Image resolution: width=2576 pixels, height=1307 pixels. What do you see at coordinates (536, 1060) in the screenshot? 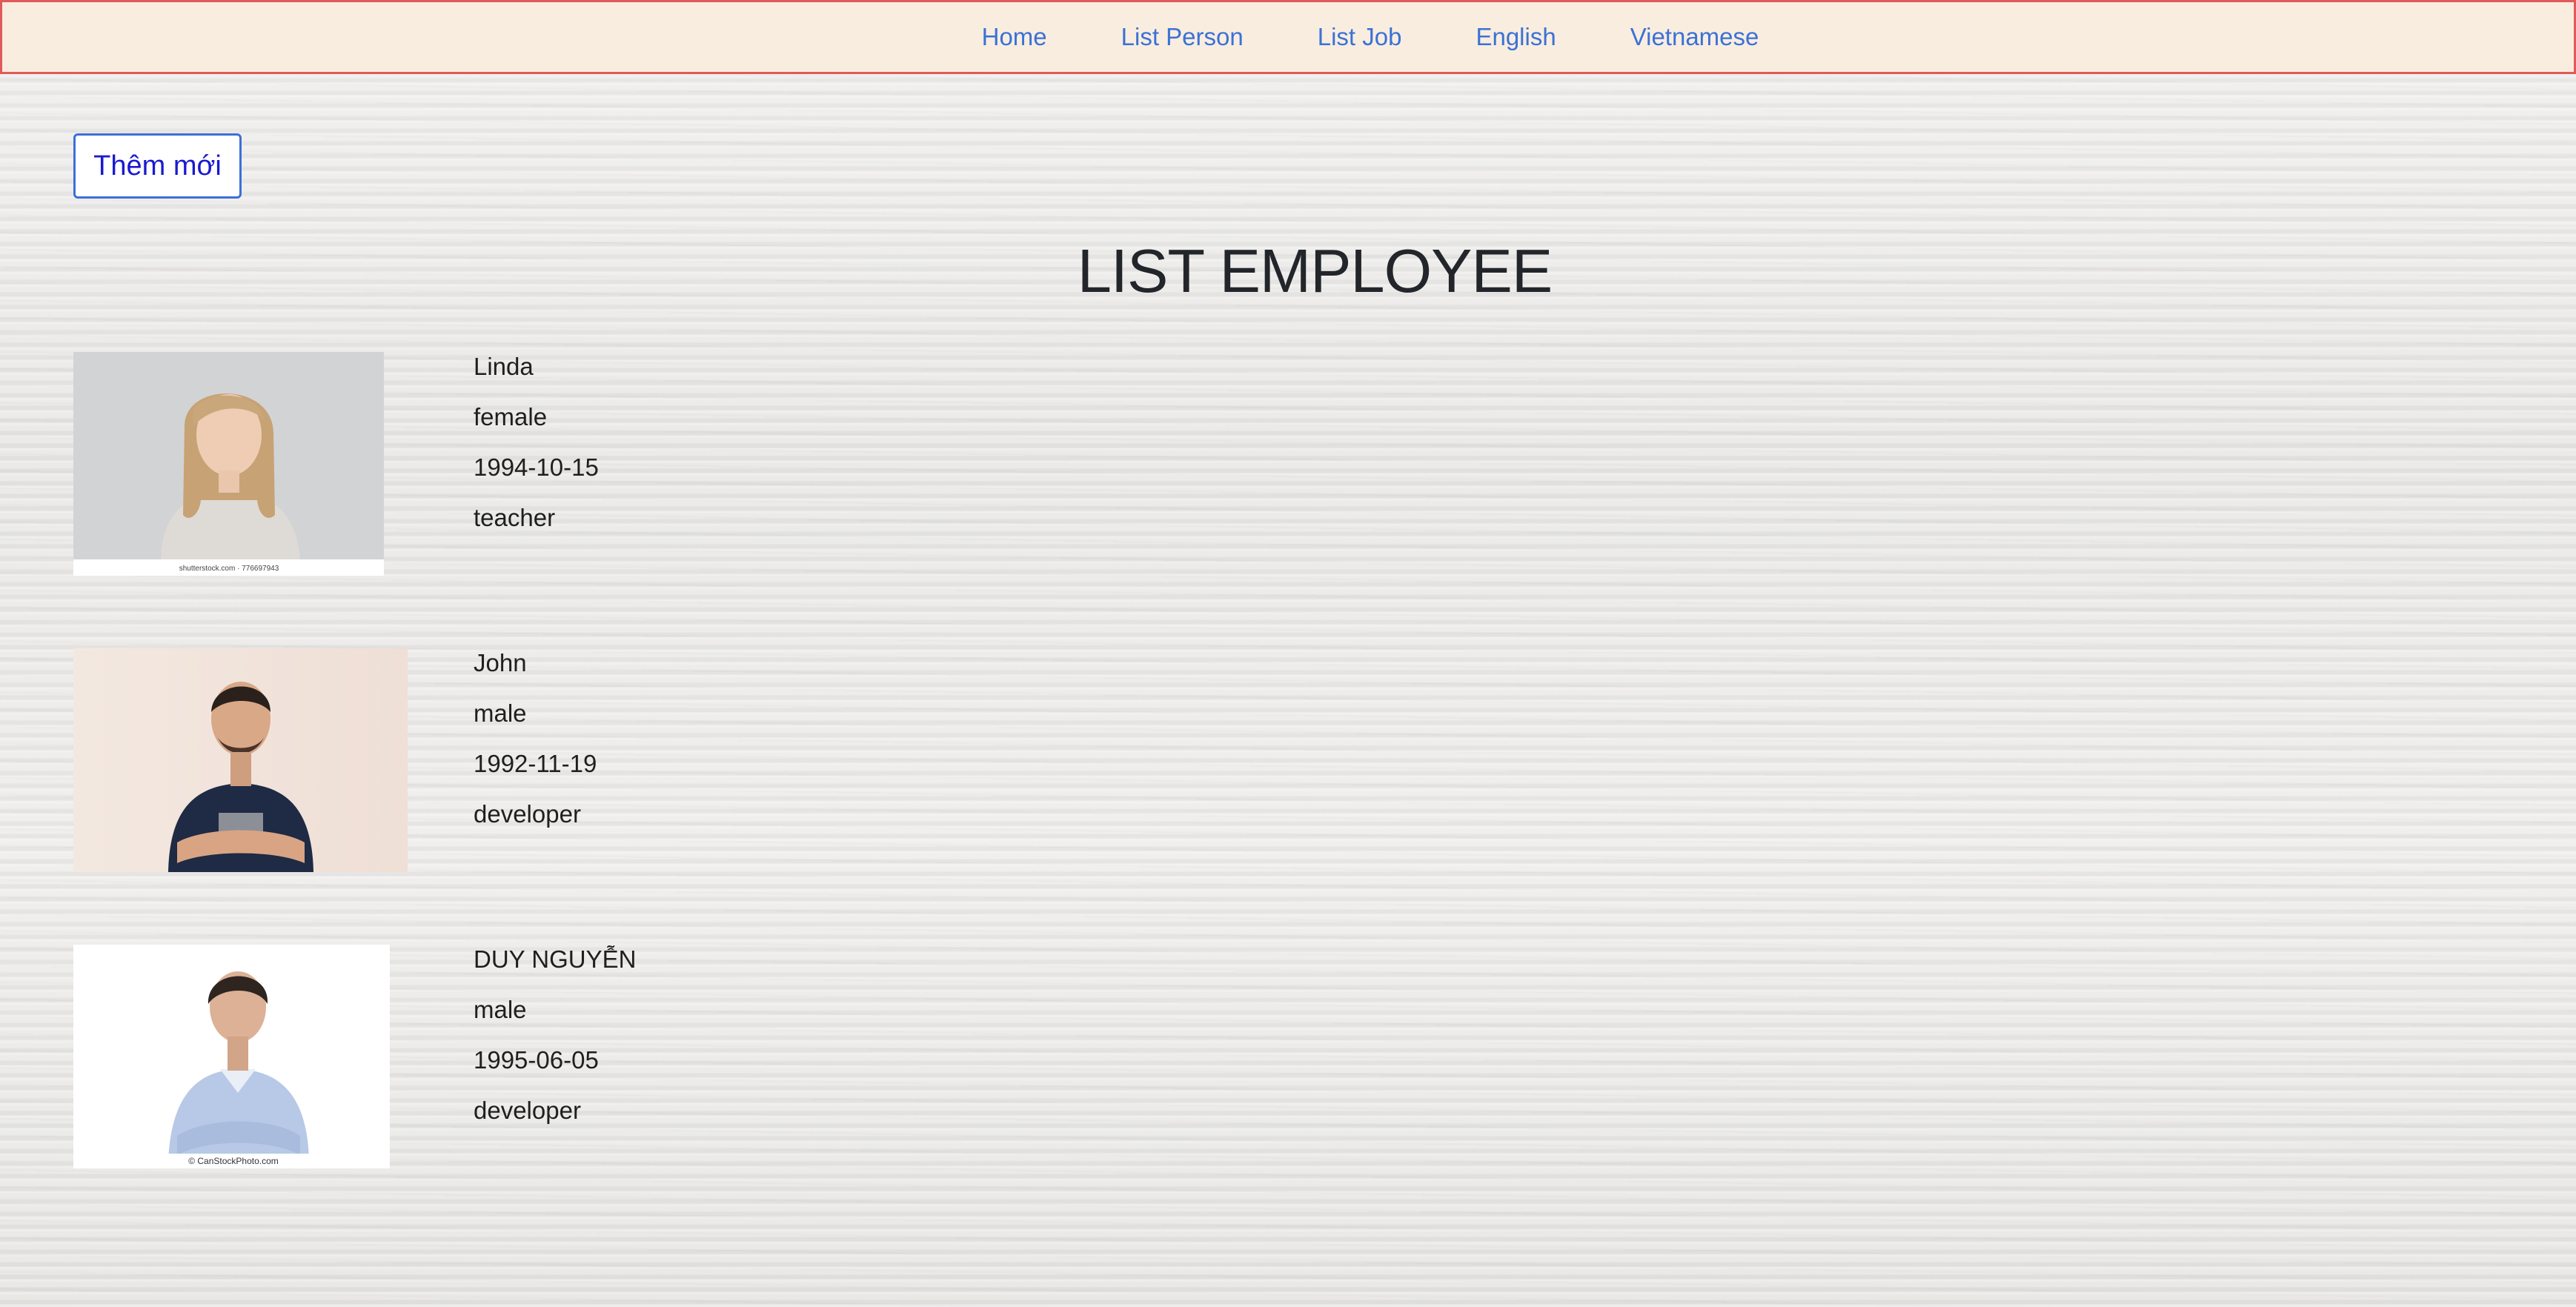
I see `employee-birthday: 1995-06-05` at bounding box center [536, 1060].